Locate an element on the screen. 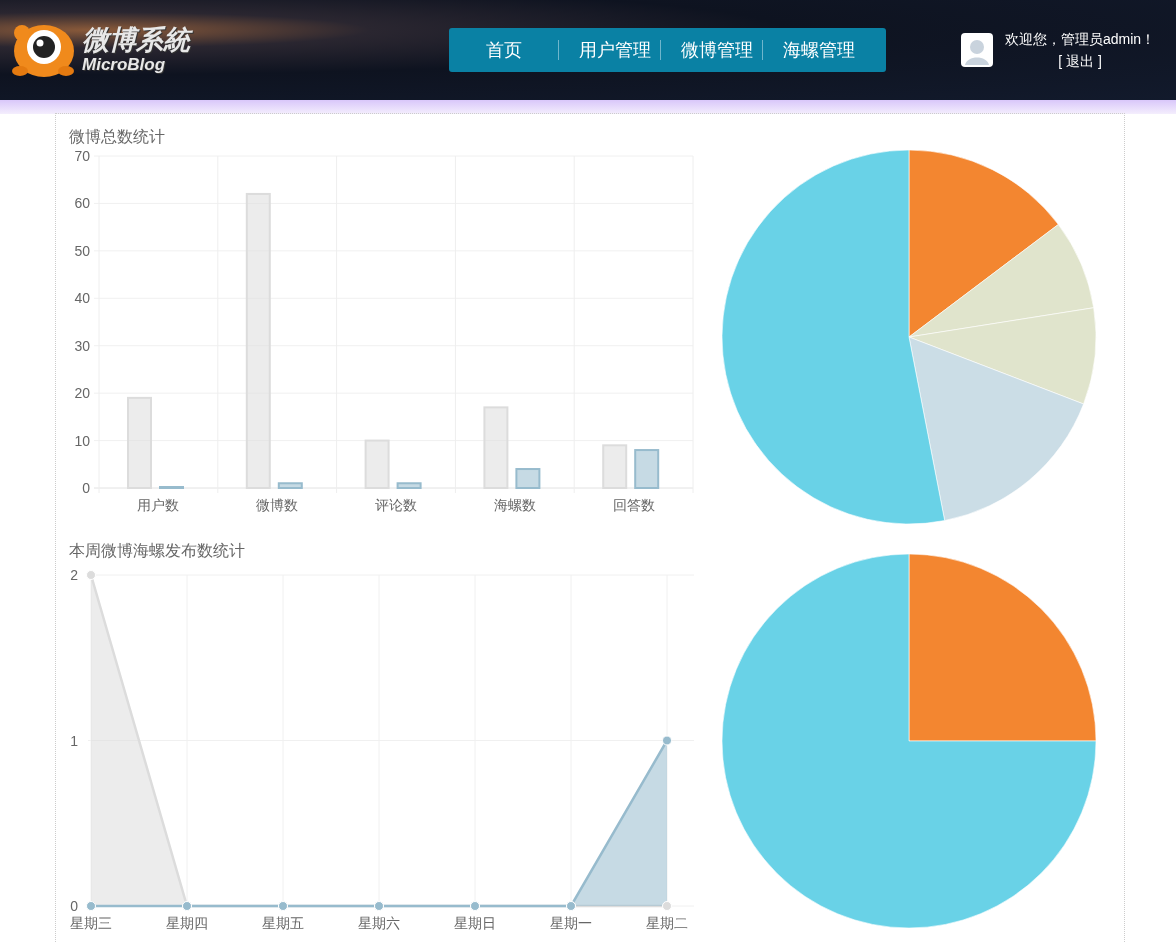 The height and width of the screenshot is (943, 1176). chart-title: 微博总数统计 is located at coordinates (117, 137).